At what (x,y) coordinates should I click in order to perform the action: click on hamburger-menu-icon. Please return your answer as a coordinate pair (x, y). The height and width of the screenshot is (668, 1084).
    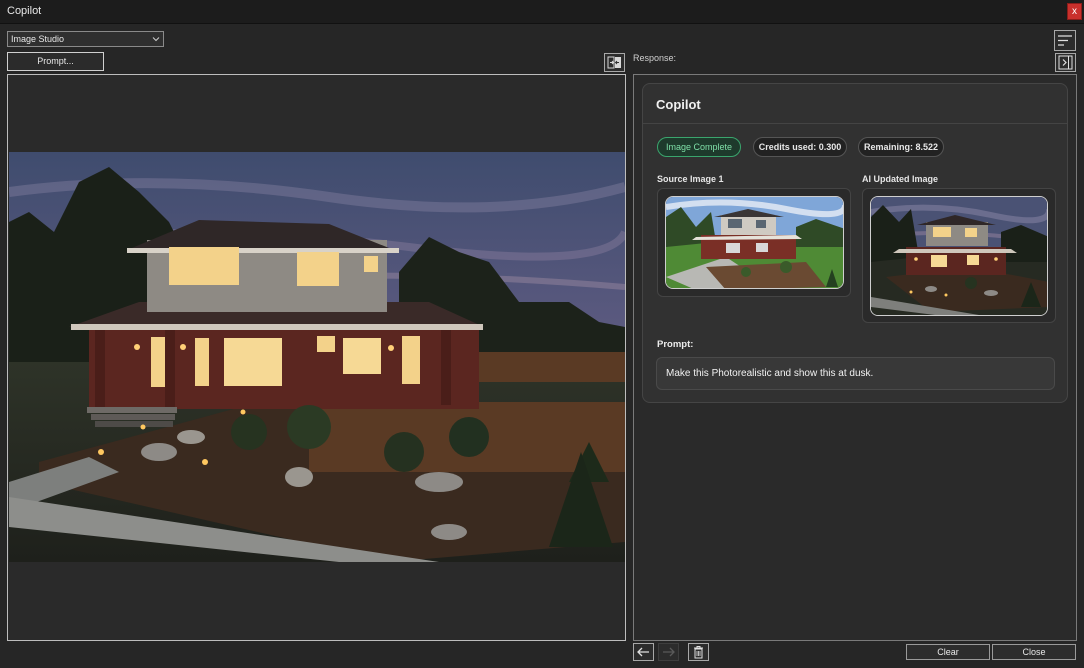
    Looking at the image, I should click on (1065, 40).